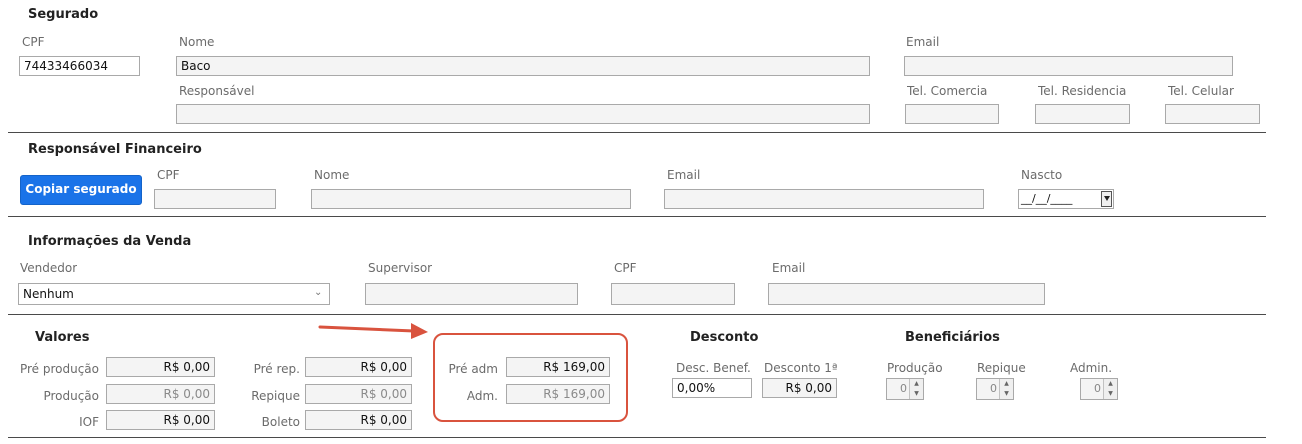  Describe the element at coordinates (471, 294) in the screenshot. I see `supervisor-input` at that location.